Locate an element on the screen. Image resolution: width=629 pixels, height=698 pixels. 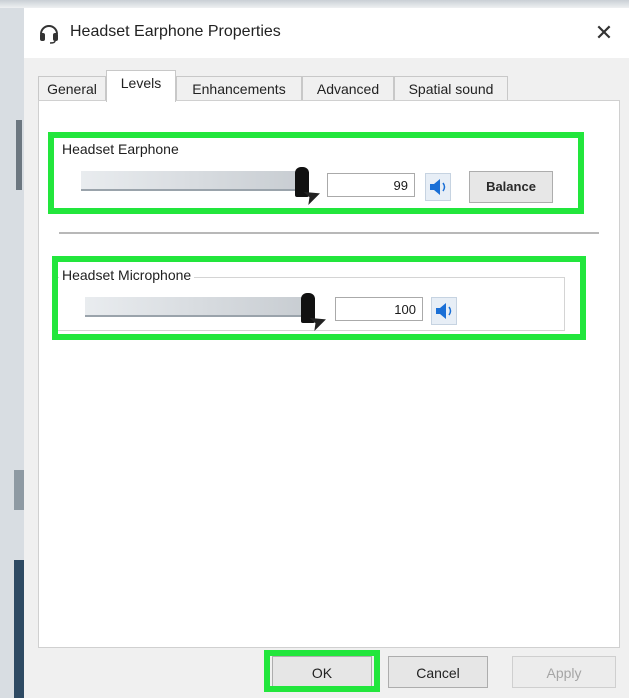
tab-advanced: Advanced is located at coordinates (348, 88).